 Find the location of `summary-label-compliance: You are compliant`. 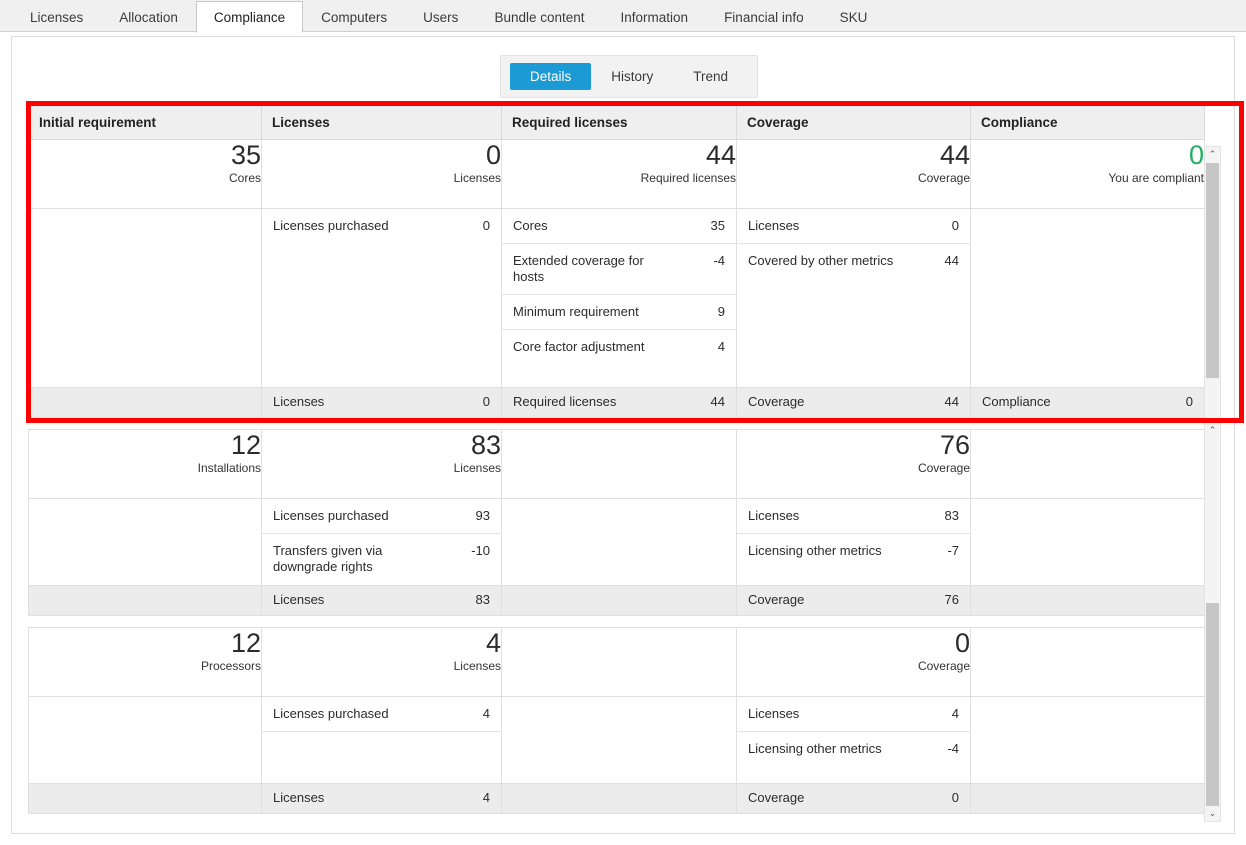

summary-label-compliance: You are compliant is located at coordinates (1156, 178).